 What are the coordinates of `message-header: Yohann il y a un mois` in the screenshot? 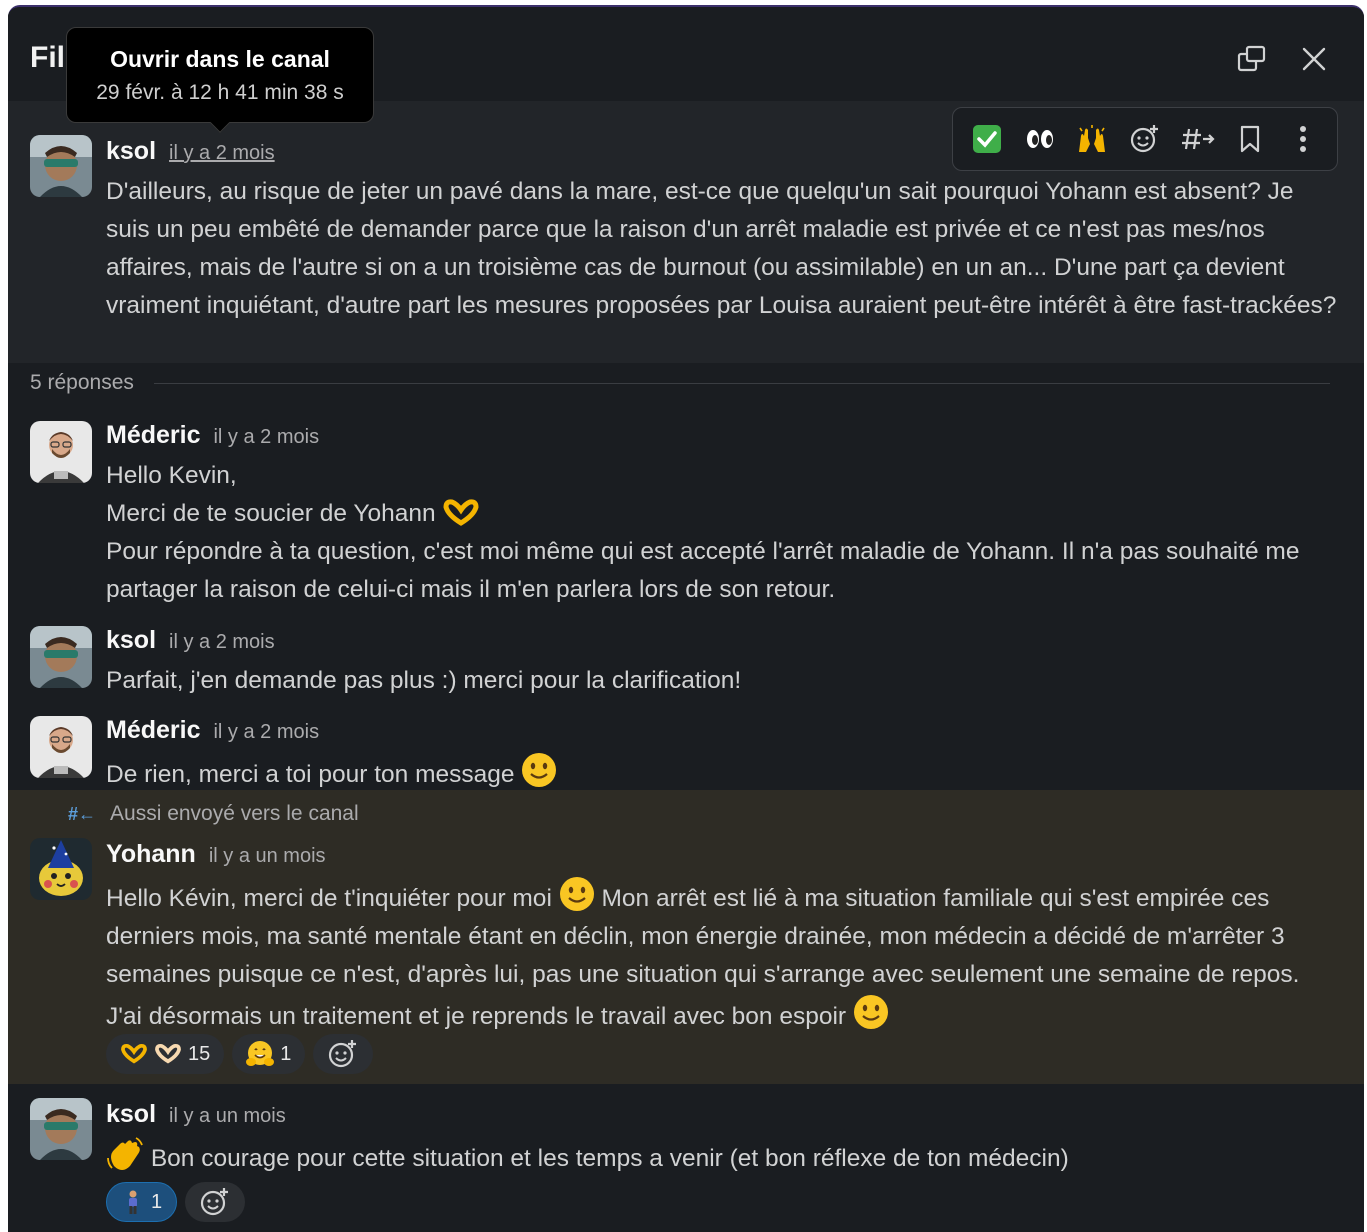 It's located at (216, 854).